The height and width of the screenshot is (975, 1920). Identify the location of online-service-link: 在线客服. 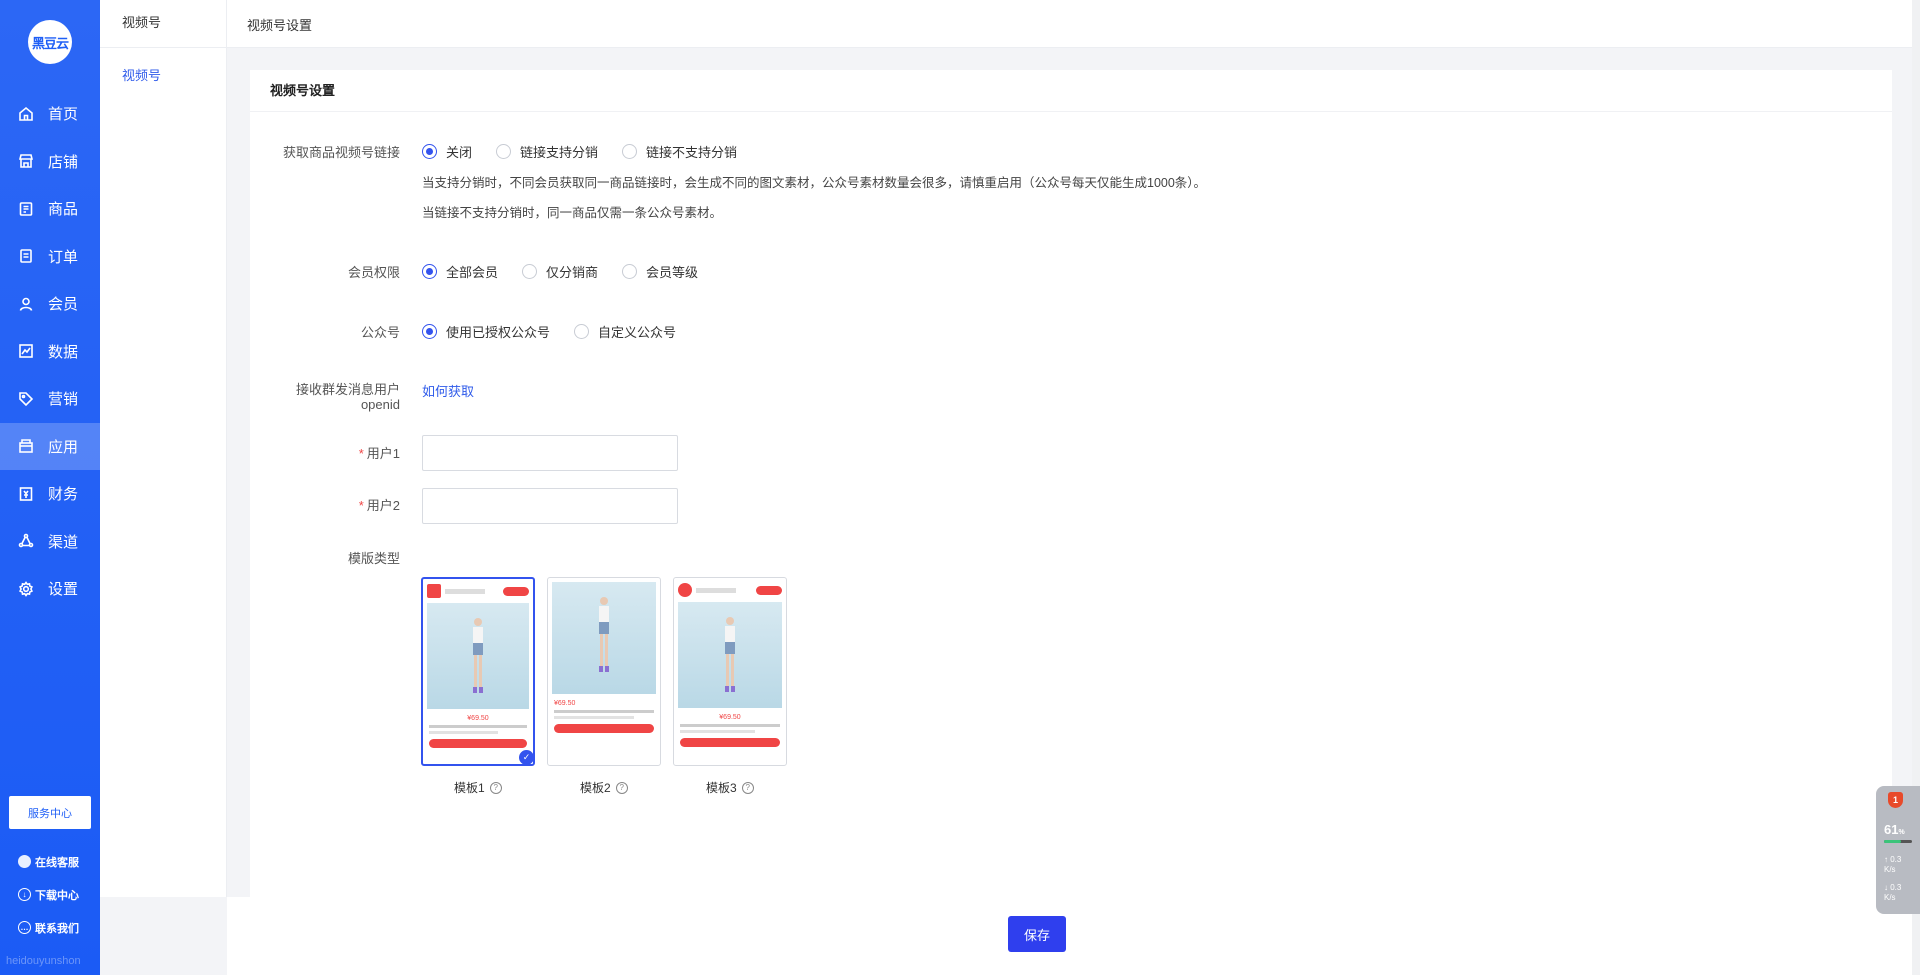
(50, 861).